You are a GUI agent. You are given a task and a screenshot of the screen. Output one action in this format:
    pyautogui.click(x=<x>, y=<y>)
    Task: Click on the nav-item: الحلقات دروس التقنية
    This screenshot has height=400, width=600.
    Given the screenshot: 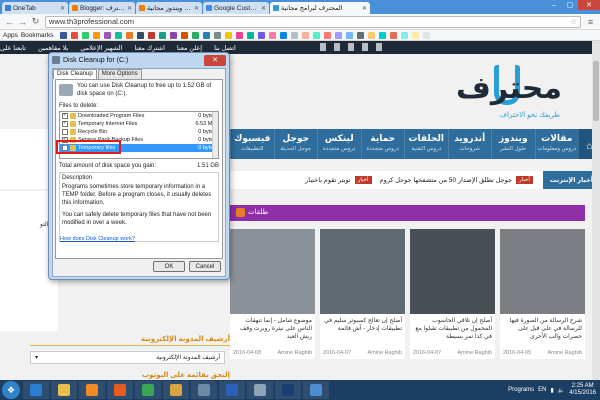 What is the action you would take?
    pyautogui.click(x=426, y=144)
    